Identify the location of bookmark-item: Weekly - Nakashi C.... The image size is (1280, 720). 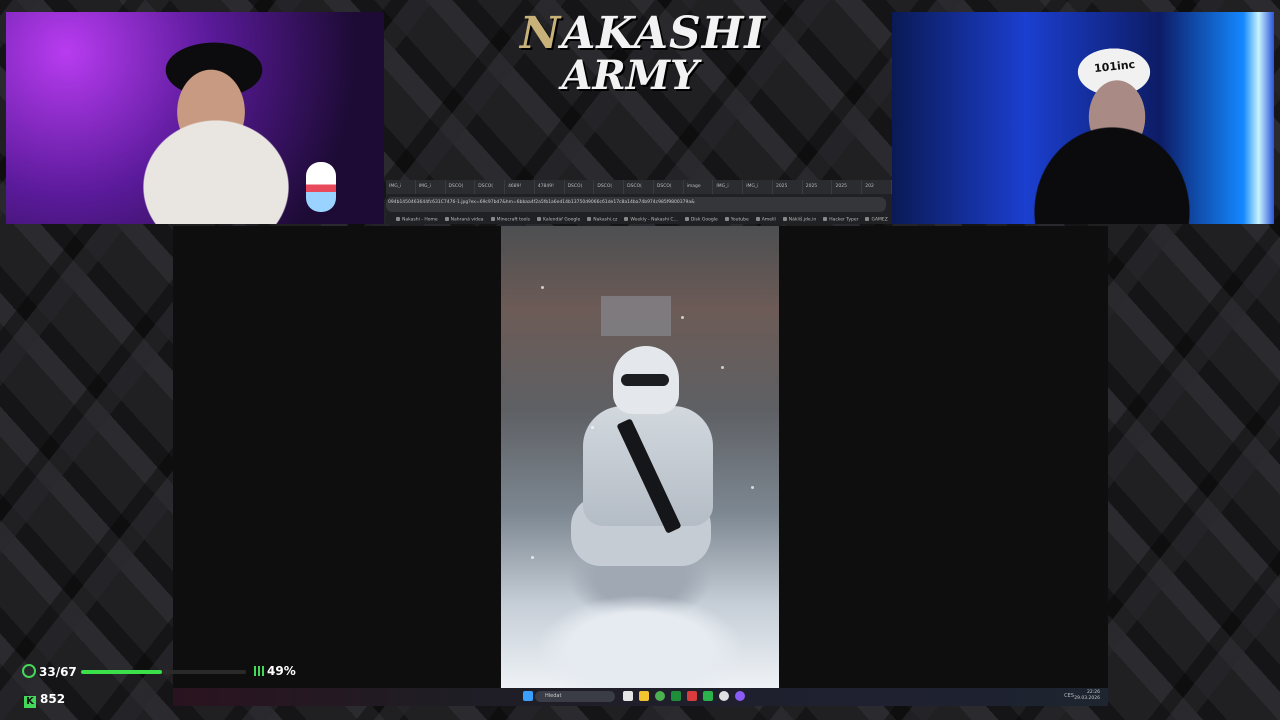
(650, 220).